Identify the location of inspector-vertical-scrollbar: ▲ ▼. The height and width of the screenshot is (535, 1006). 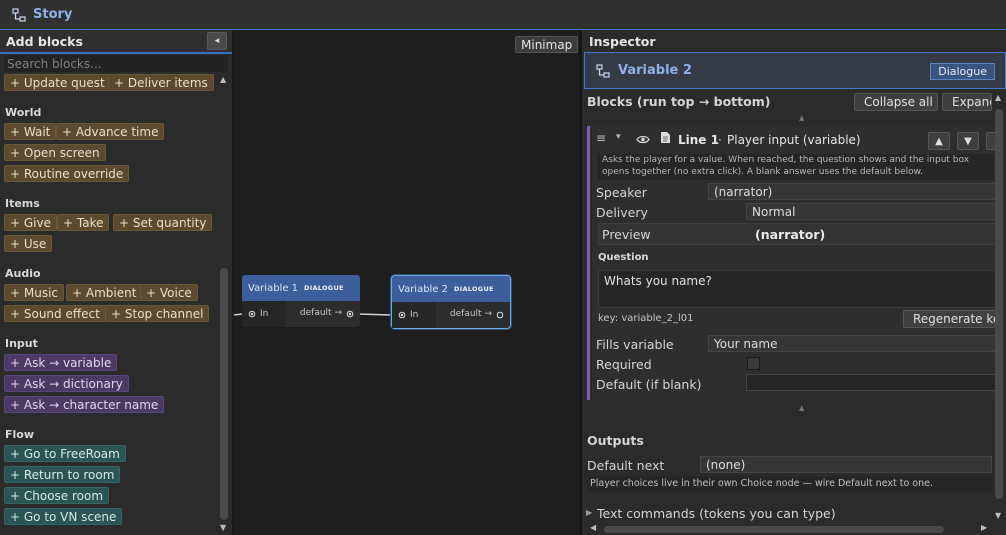
(998, 308).